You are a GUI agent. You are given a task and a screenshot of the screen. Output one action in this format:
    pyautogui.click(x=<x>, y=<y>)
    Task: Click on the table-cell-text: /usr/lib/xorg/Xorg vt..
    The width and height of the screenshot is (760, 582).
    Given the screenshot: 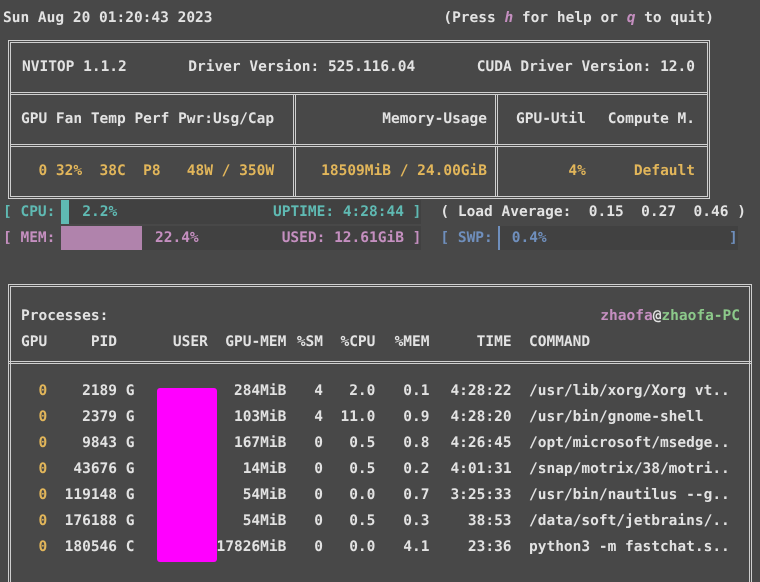 What is the action you would take?
    pyautogui.click(x=629, y=391)
    